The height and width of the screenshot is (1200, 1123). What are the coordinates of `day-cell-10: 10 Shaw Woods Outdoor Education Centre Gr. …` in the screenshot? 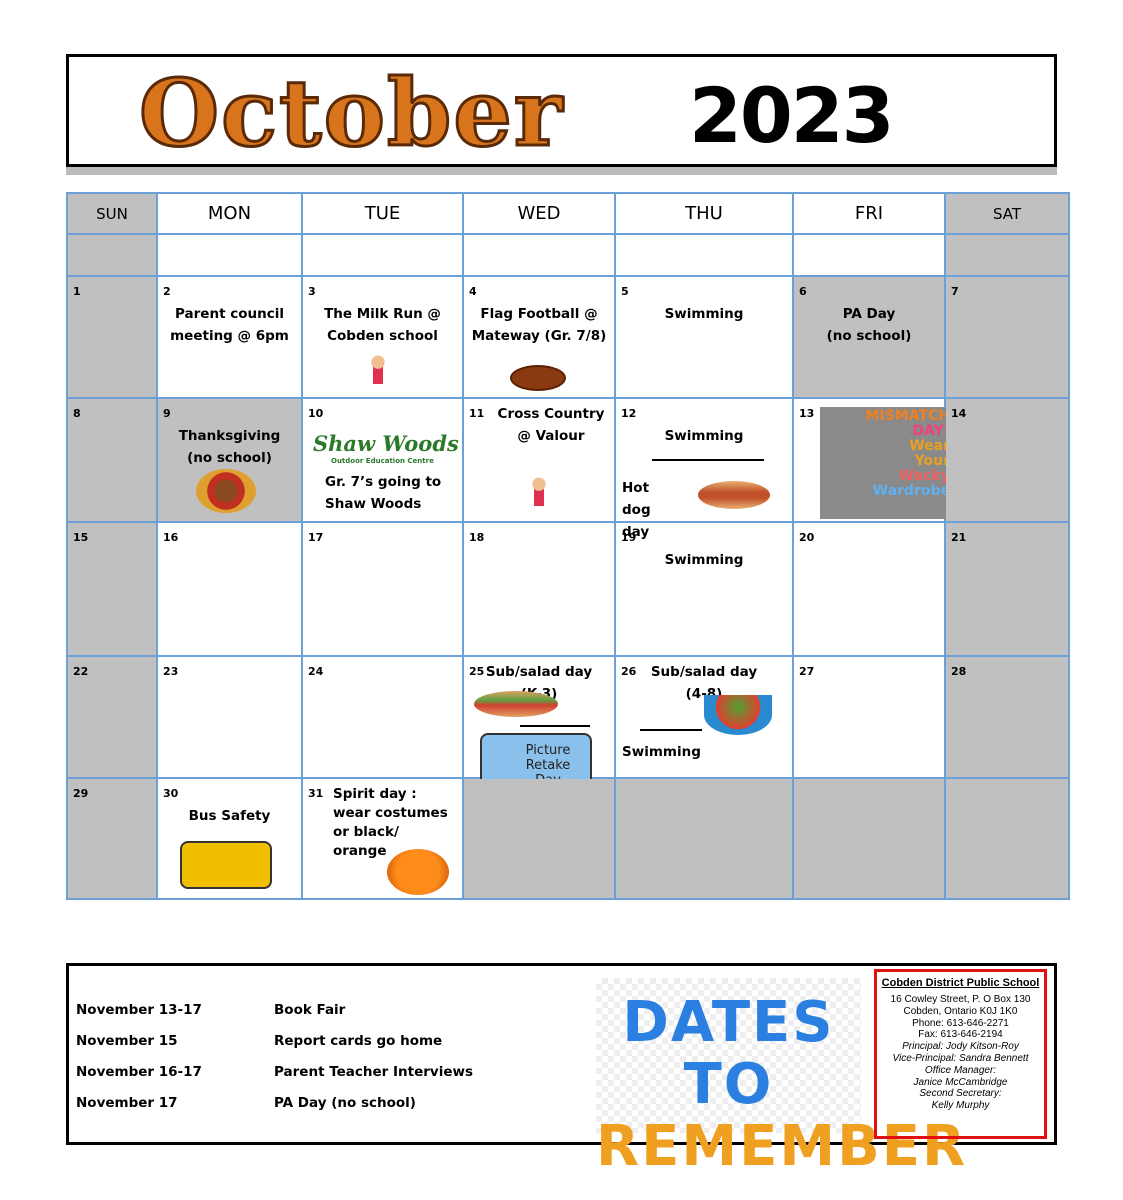 It's located at (382, 460).